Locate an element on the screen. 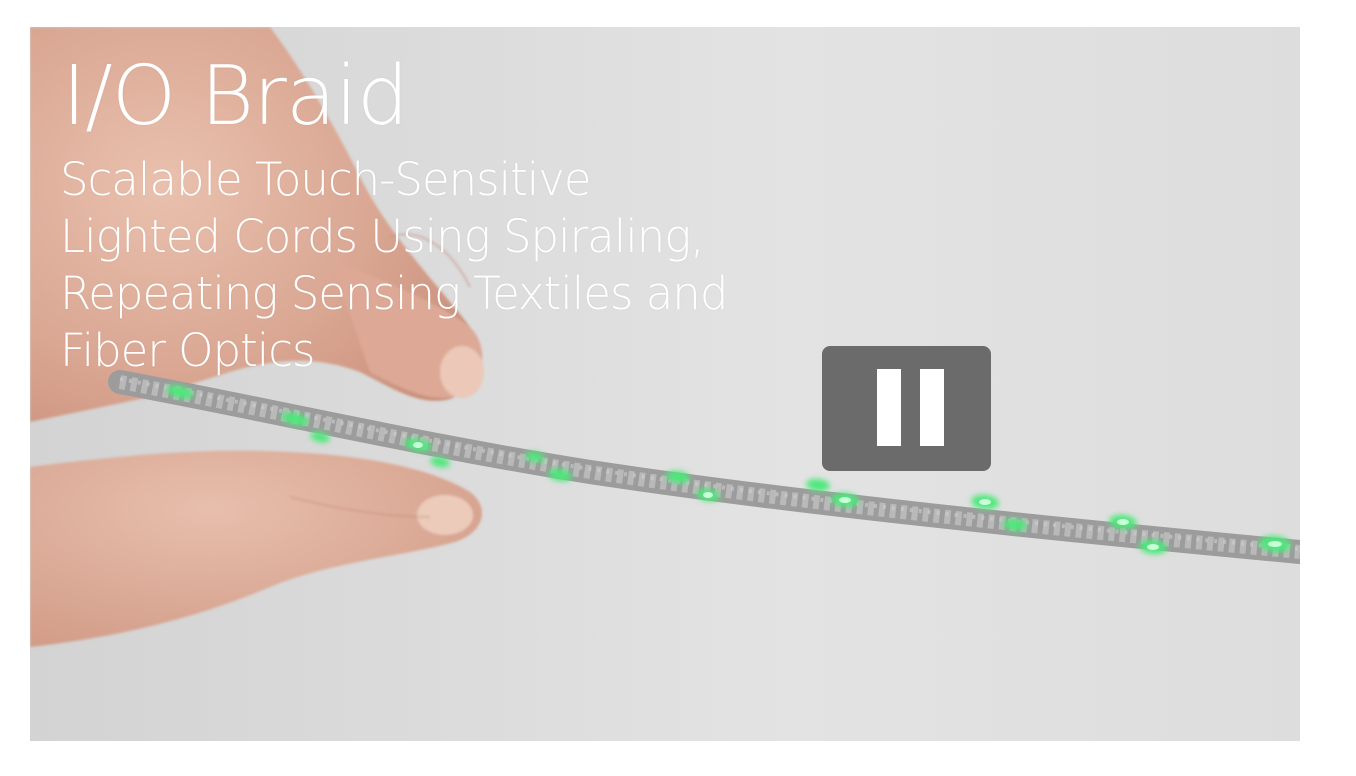  video-title: I/O Braid is located at coordinates (235, 96).